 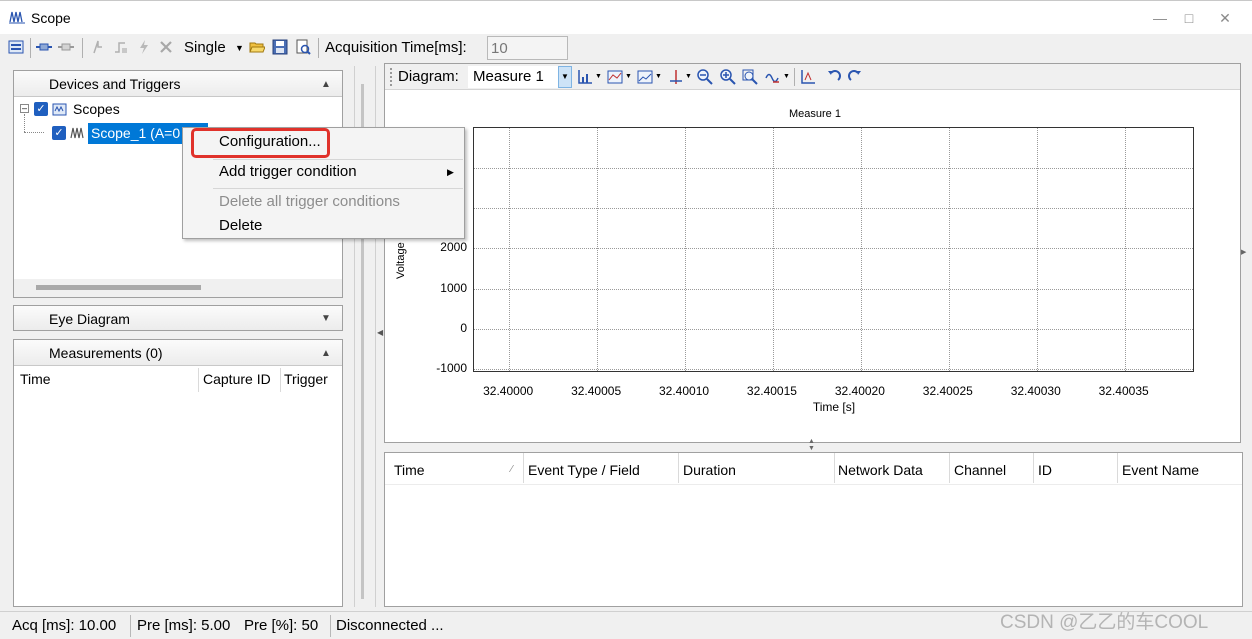 What do you see at coordinates (1104, 622) in the screenshot?
I see `watermark: CSDN @乙乙的车COOL` at bounding box center [1104, 622].